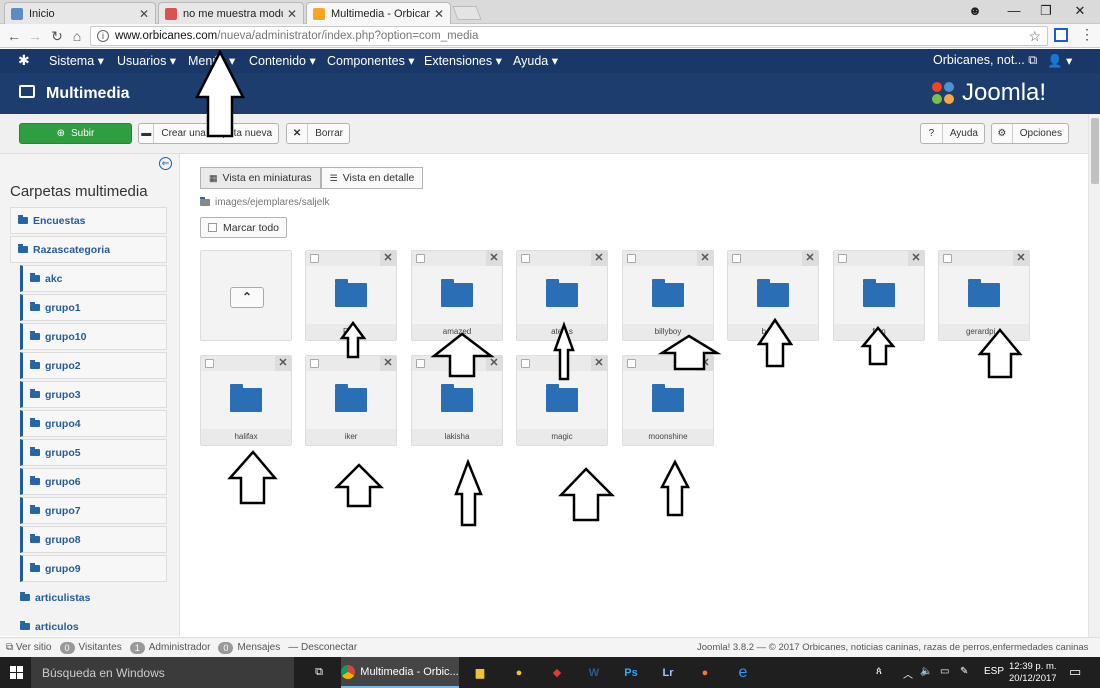 This screenshot has height=688, width=1100. I want to click on menu-sistema: Sistema ▾, so click(76, 60).